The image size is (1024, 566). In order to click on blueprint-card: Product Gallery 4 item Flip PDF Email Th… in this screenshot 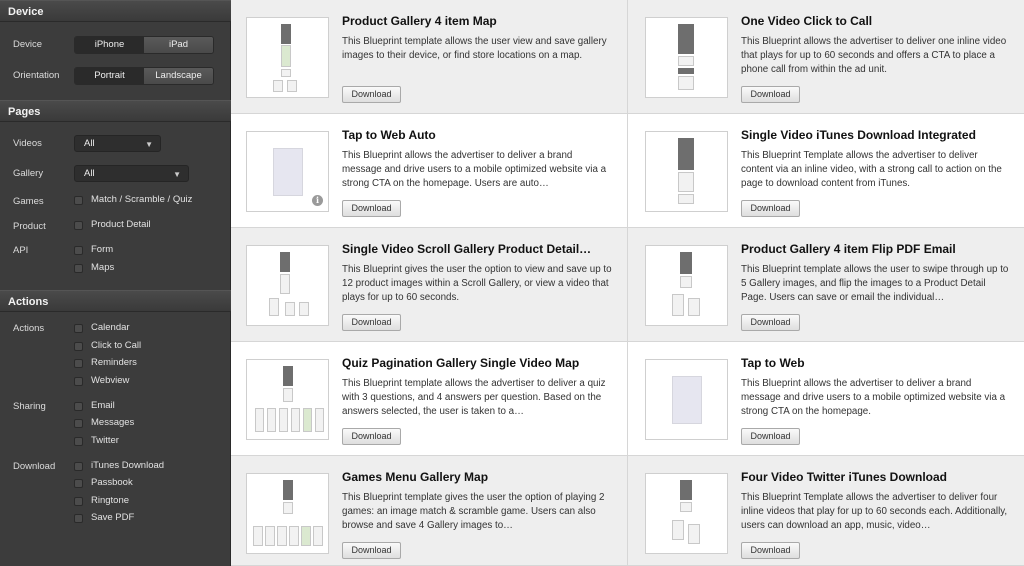, I will do `click(826, 285)`.